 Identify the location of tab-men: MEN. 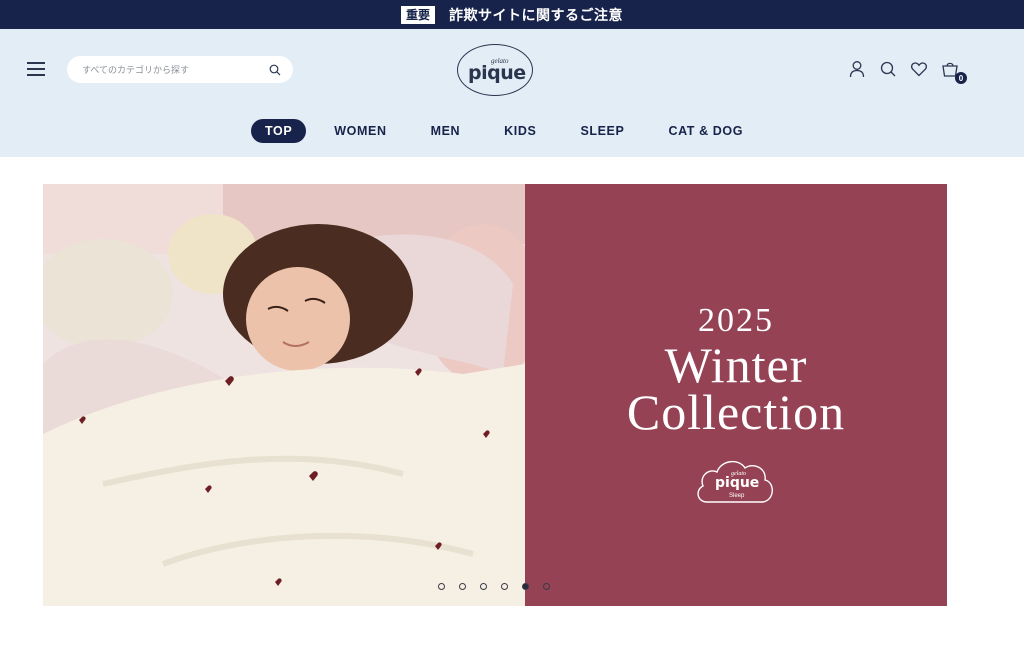
(446, 131).